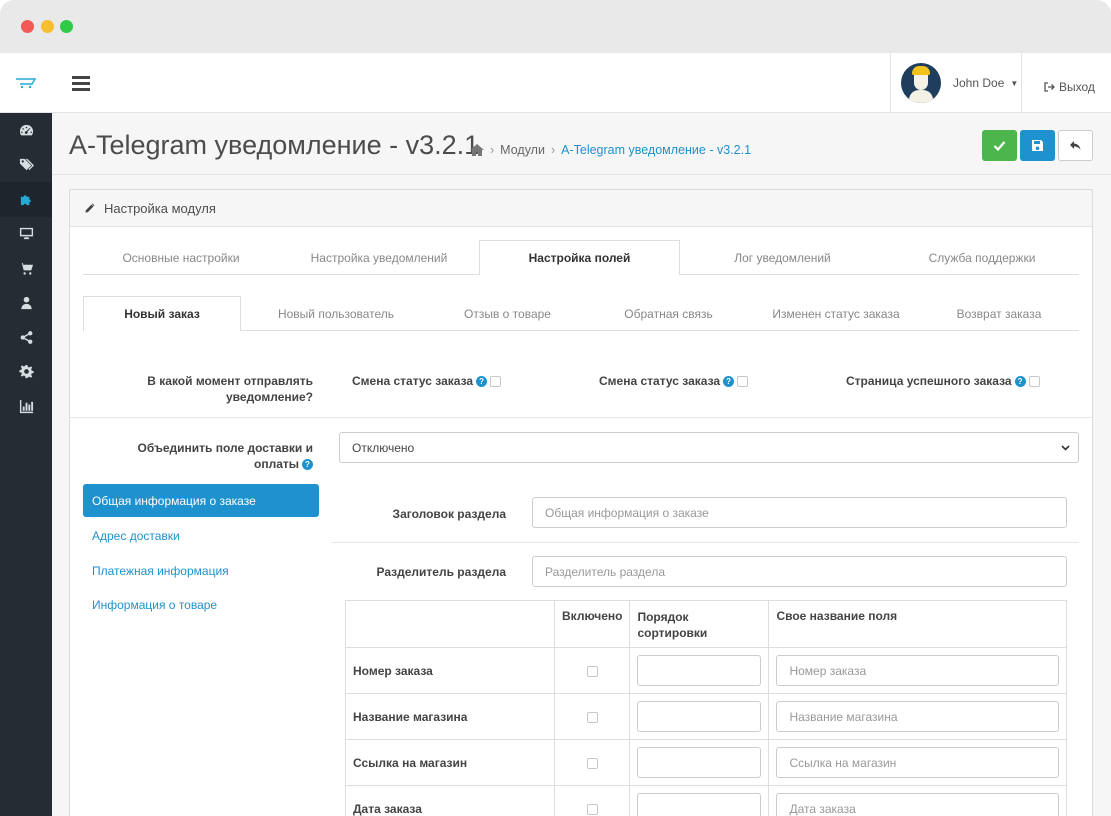 This screenshot has width=1111, height=816. Describe the element at coordinates (1077, 87) in the screenshot. I see `logout-label: Выход` at that location.